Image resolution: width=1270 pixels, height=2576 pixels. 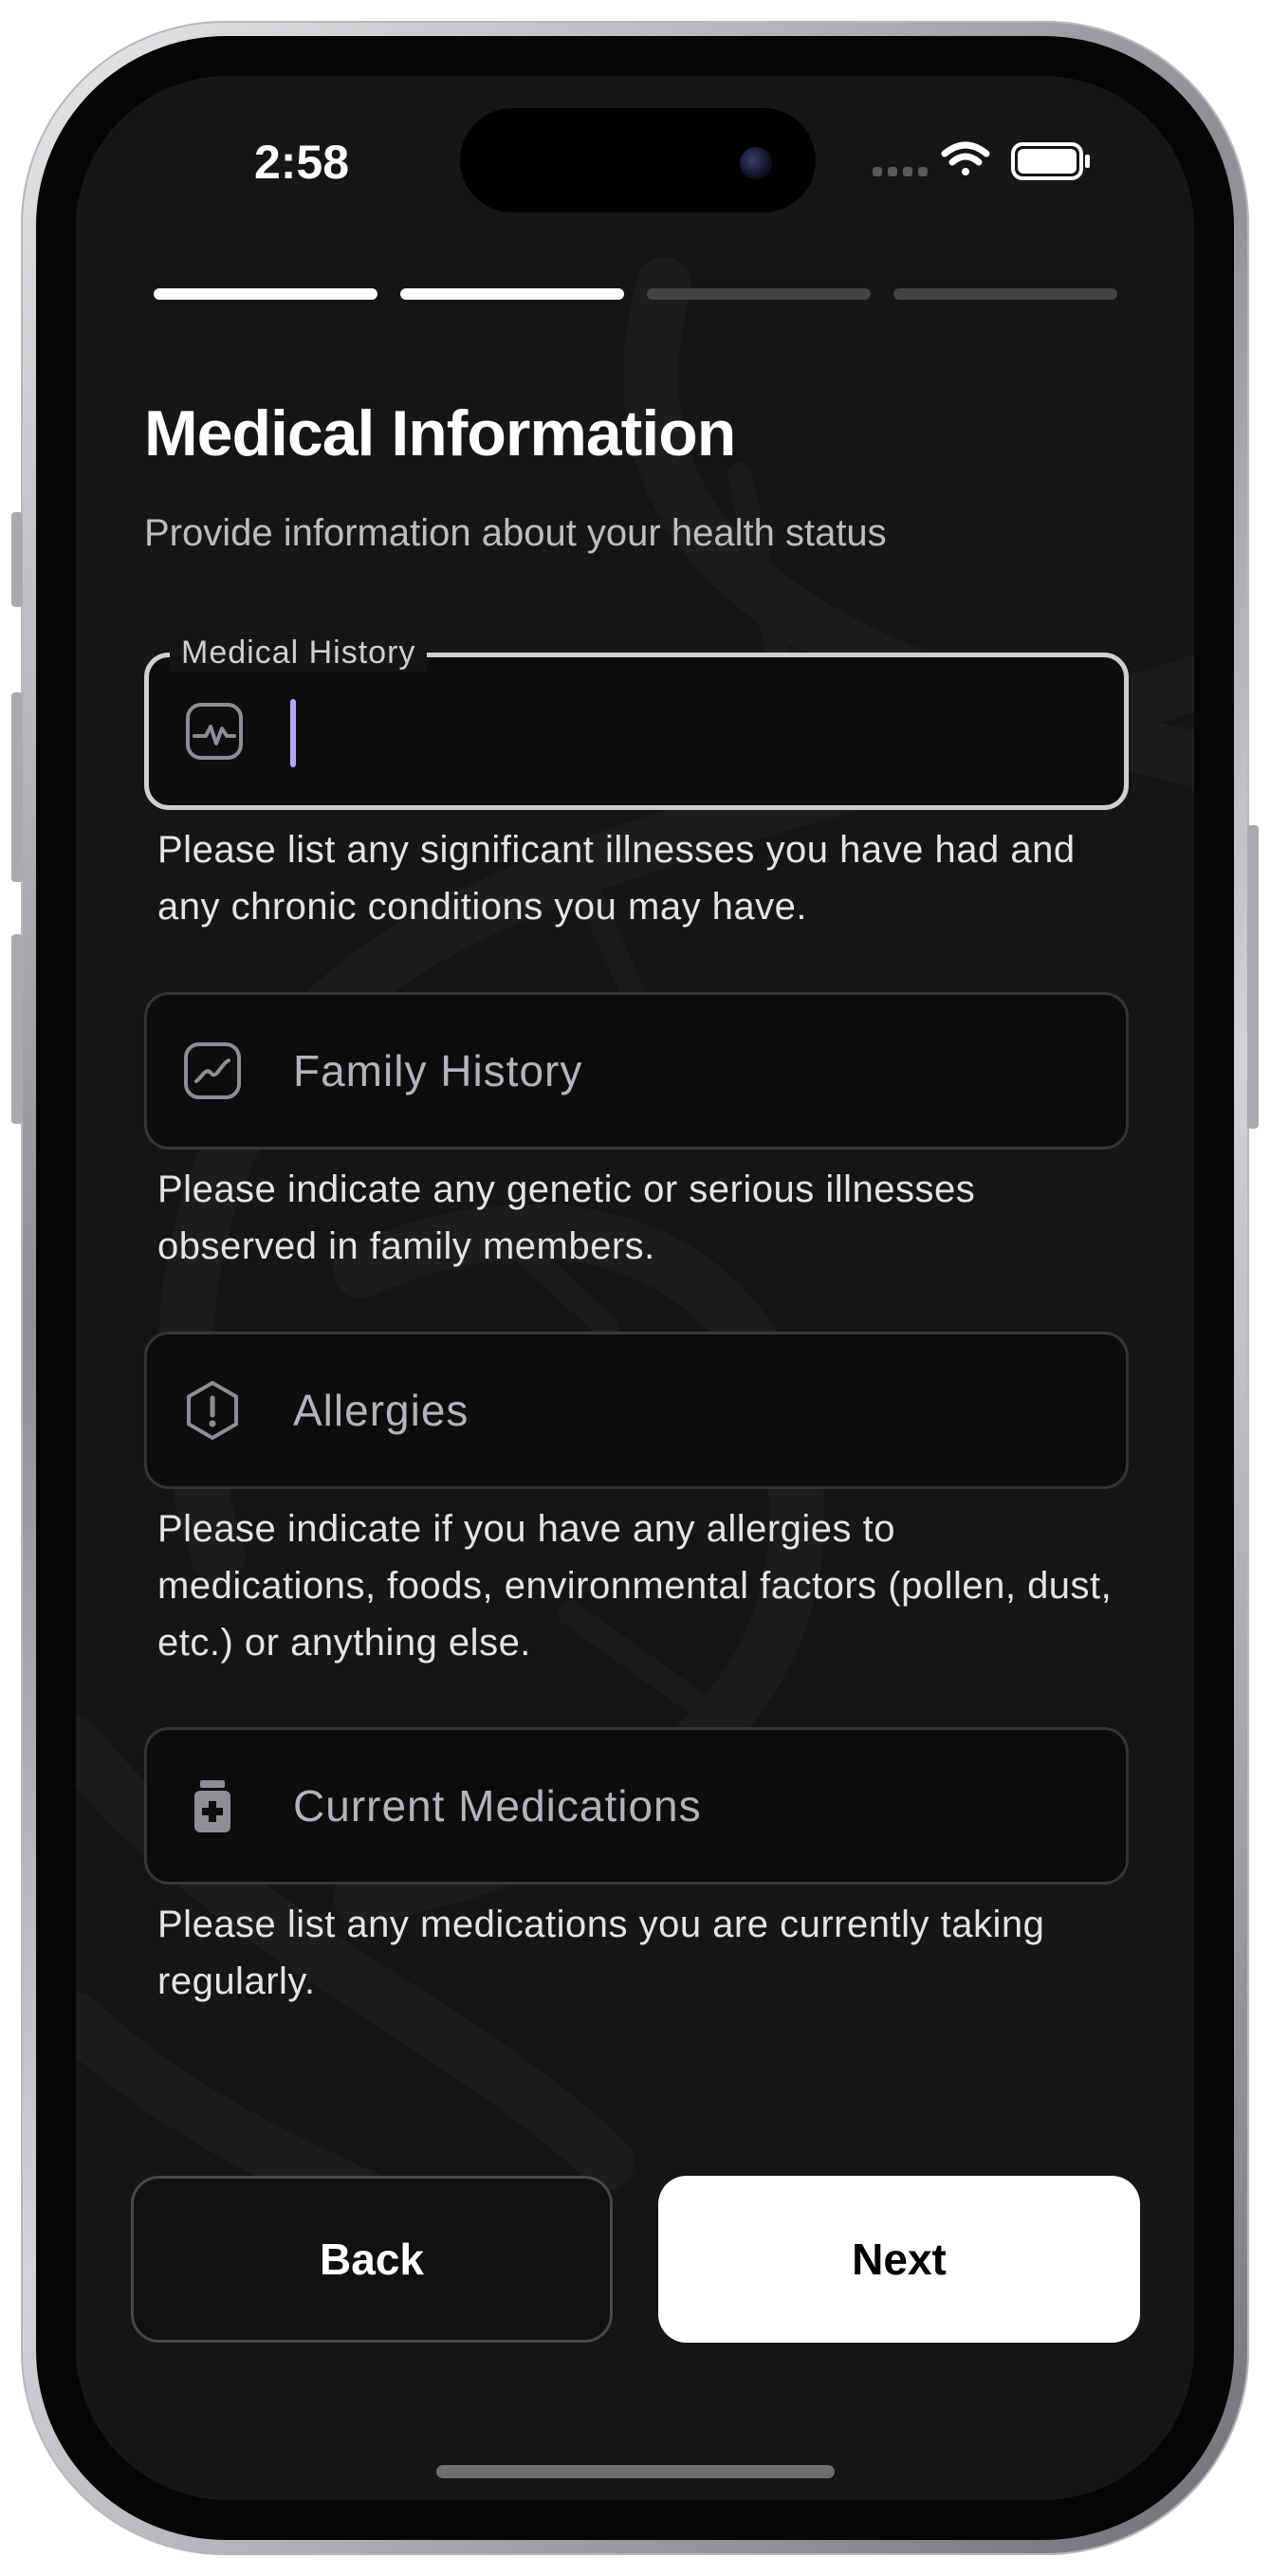 I want to click on allergies-placeholder: Allergies, so click(x=381, y=1410).